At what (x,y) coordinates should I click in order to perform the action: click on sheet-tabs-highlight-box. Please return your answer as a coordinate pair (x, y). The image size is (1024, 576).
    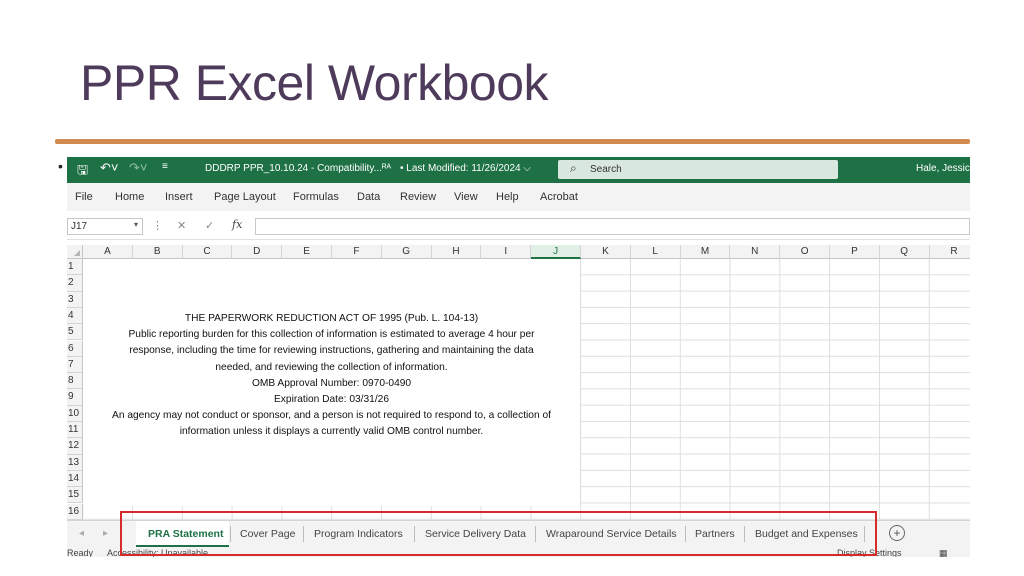
    Looking at the image, I should click on (498, 533).